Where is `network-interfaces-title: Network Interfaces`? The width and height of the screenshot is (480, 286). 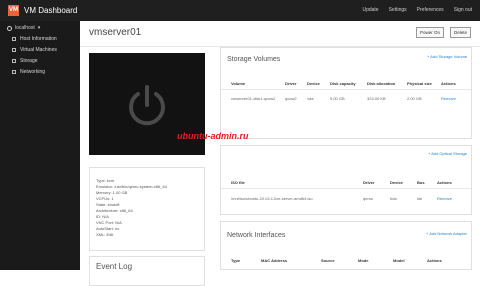 network-interfaces-title: Network Interfaces is located at coordinates (256, 235).